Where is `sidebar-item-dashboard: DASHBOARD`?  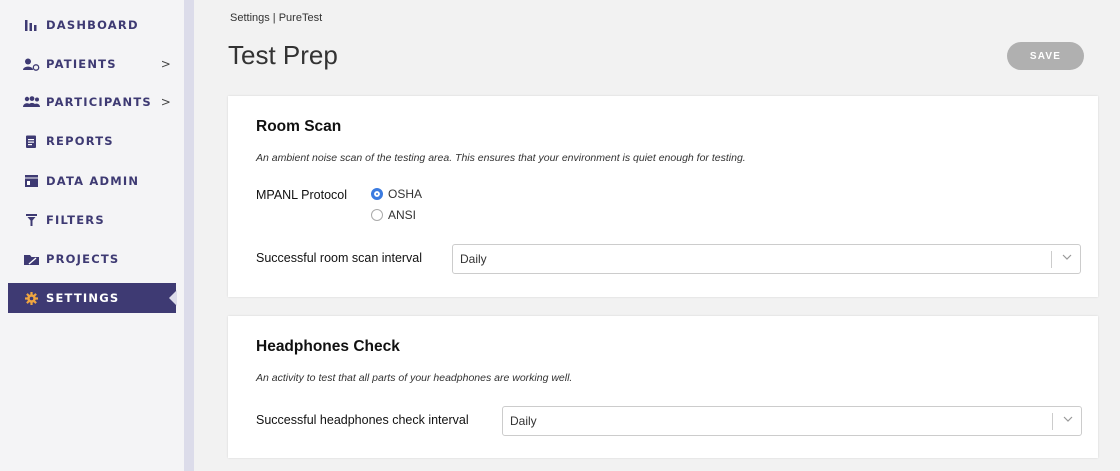
sidebar-item-dashboard: DASHBOARD is located at coordinates (92, 25).